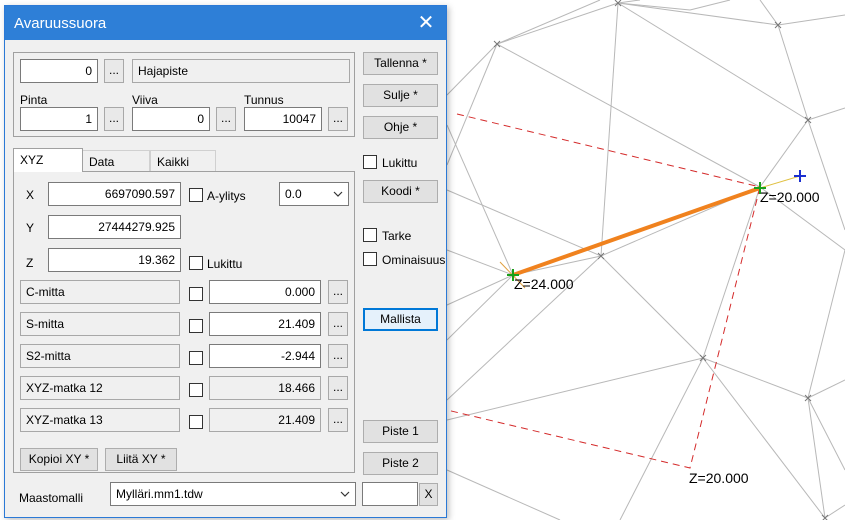 This screenshot has height=520, width=845. What do you see at coordinates (414, 260) in the screenshot?
I see `ominaisuus-label: Ominaisuus` at bounding box center [414, 260].